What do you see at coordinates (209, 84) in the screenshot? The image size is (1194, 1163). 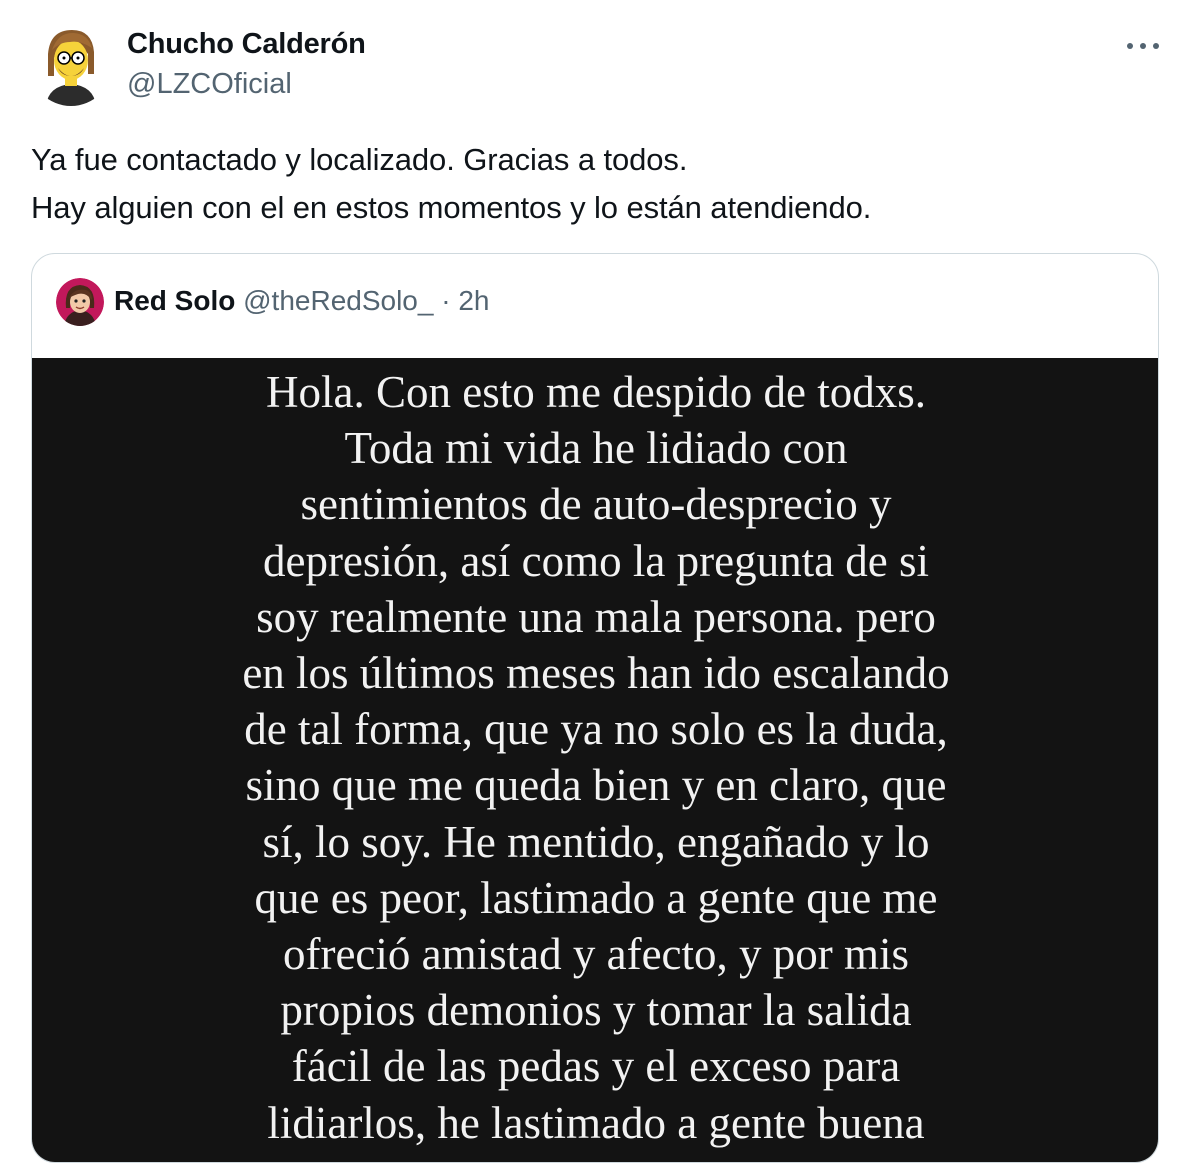 I see `author-handle: @LZCOficial` at bounding box center [209, 84].